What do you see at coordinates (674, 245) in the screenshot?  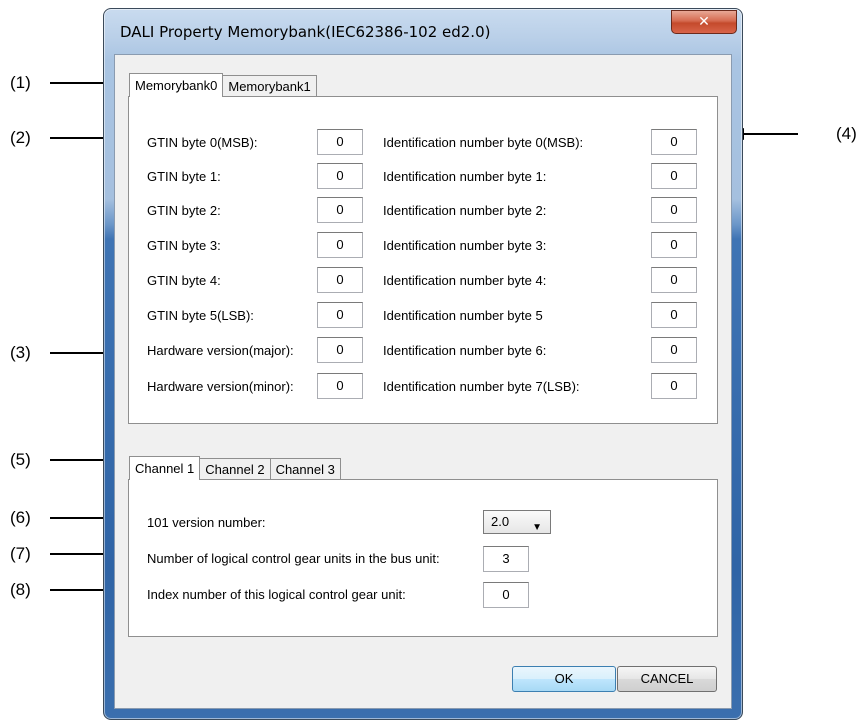 I see `id-byte-3-field: 0` at bounding box center [674, 245].